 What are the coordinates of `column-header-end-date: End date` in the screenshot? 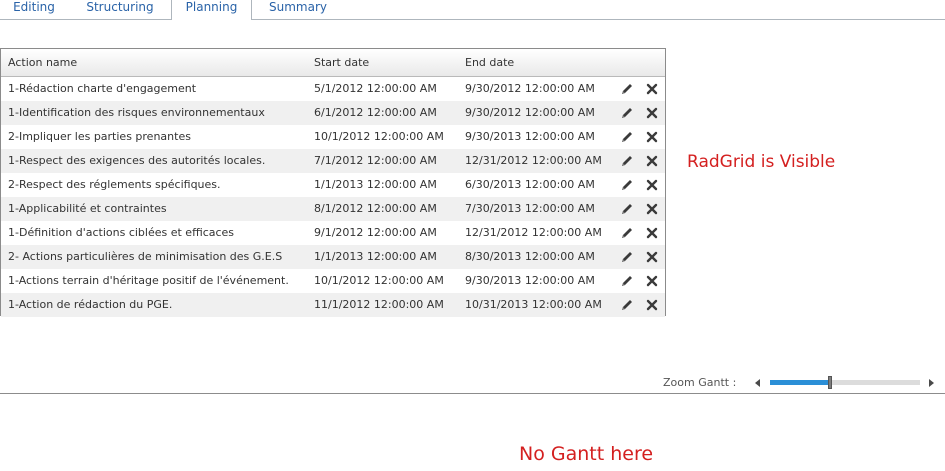 It's located at (489, 62).